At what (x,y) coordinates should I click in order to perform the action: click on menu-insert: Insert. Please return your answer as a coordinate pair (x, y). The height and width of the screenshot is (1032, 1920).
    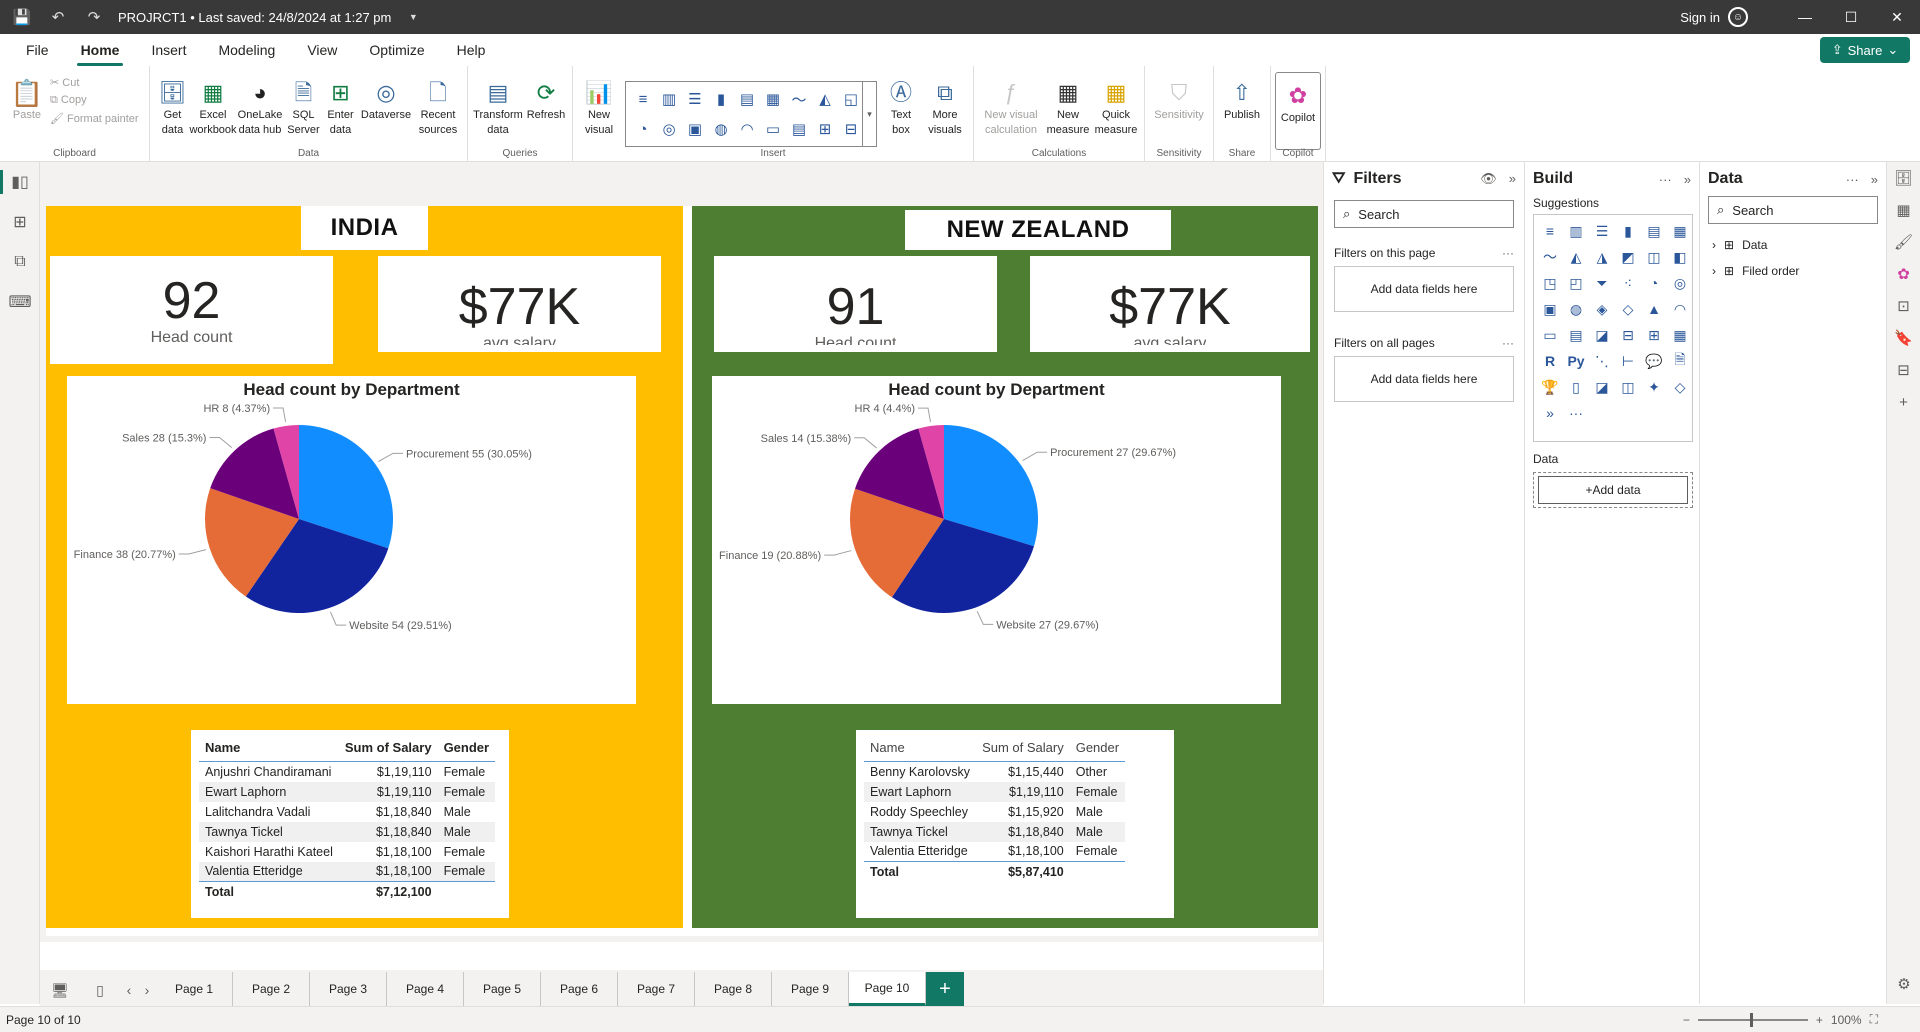
    Looking at the image, I should click on (168, 54).